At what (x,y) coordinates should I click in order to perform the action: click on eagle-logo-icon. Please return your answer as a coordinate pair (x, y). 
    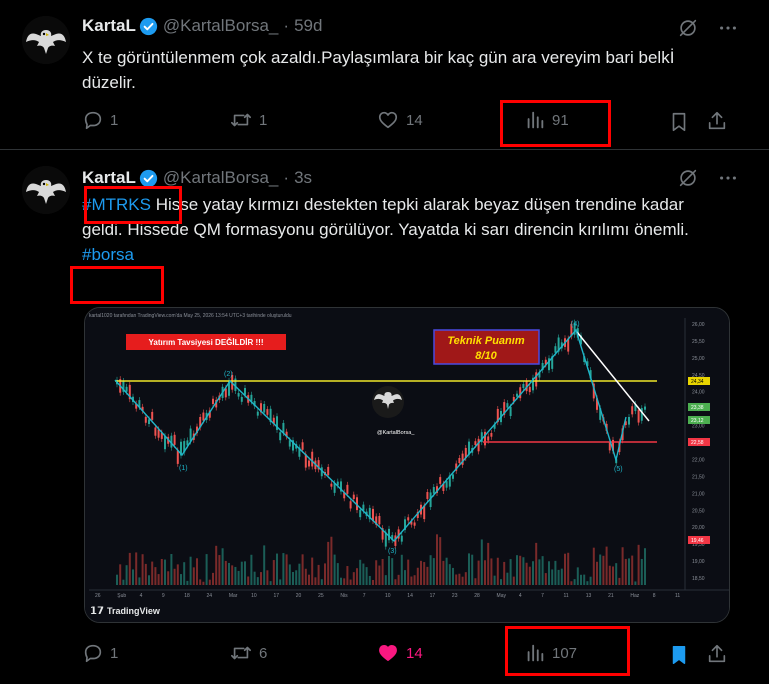
    Looking at the image, I should click on (46, 40).